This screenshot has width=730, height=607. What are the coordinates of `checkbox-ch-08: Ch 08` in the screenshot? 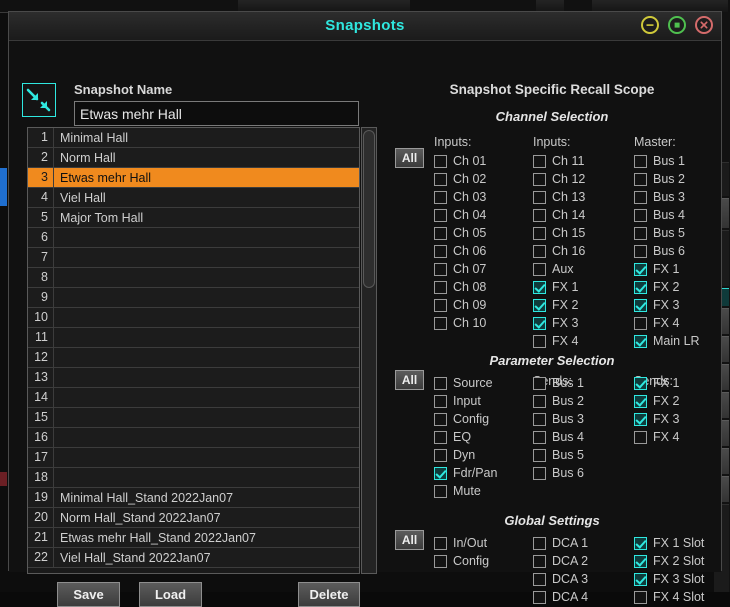 It's located at (460, 287).